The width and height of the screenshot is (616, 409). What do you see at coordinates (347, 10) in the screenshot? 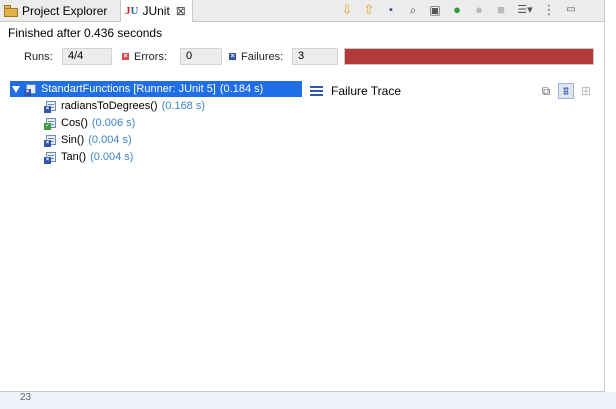
I see `next-failure-icon: ⇩` at bounding box center [347, 10].